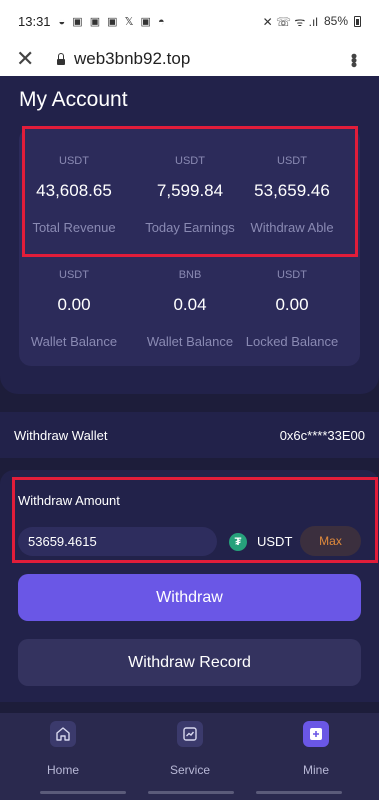  I want to click on stat-locked-balance: USDT 0.00 Locked Balance, so click(292, 309).